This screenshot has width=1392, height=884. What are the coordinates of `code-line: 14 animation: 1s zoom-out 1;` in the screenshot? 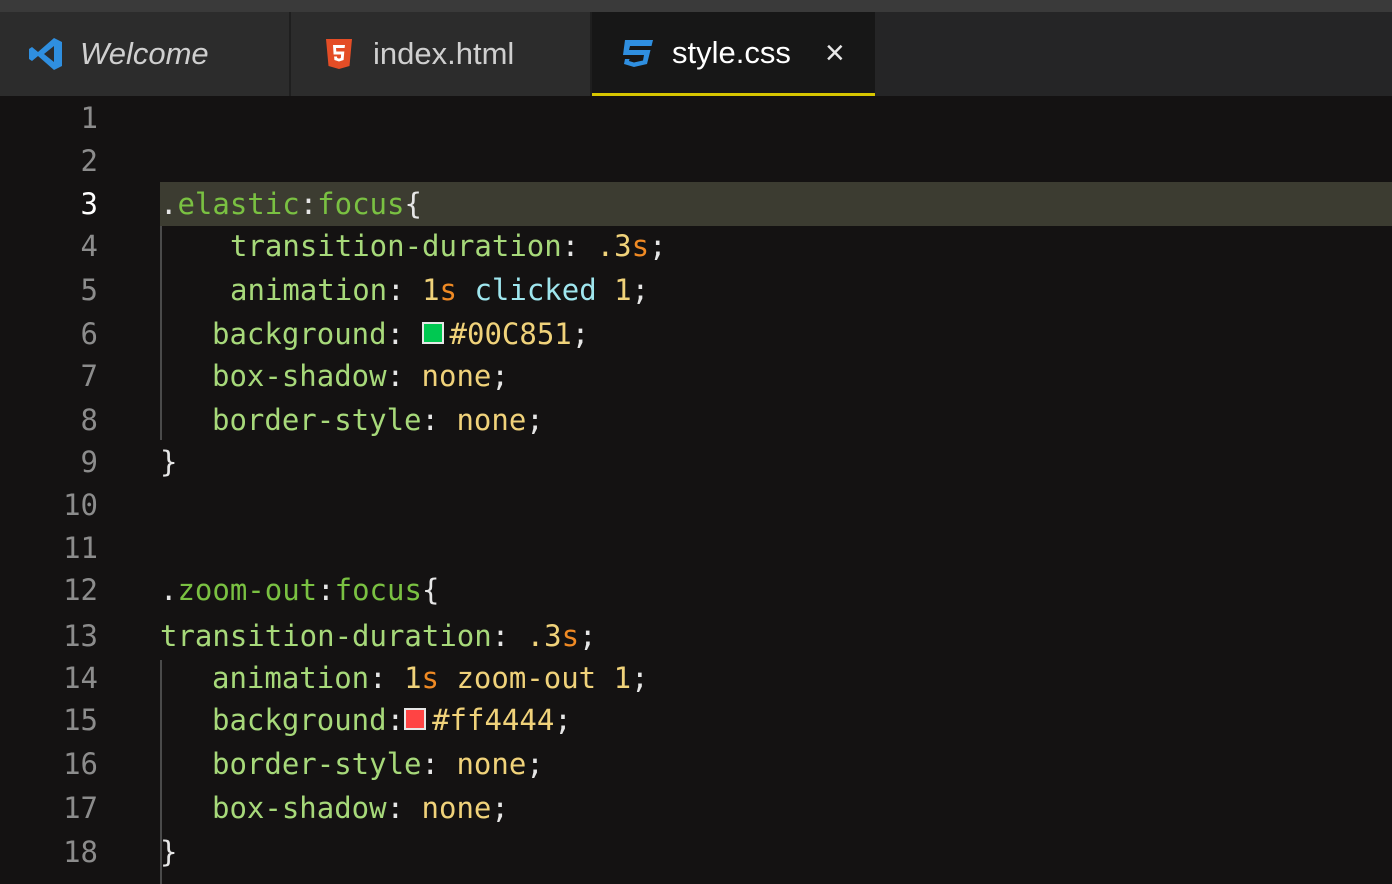 It's located at (696, 678).